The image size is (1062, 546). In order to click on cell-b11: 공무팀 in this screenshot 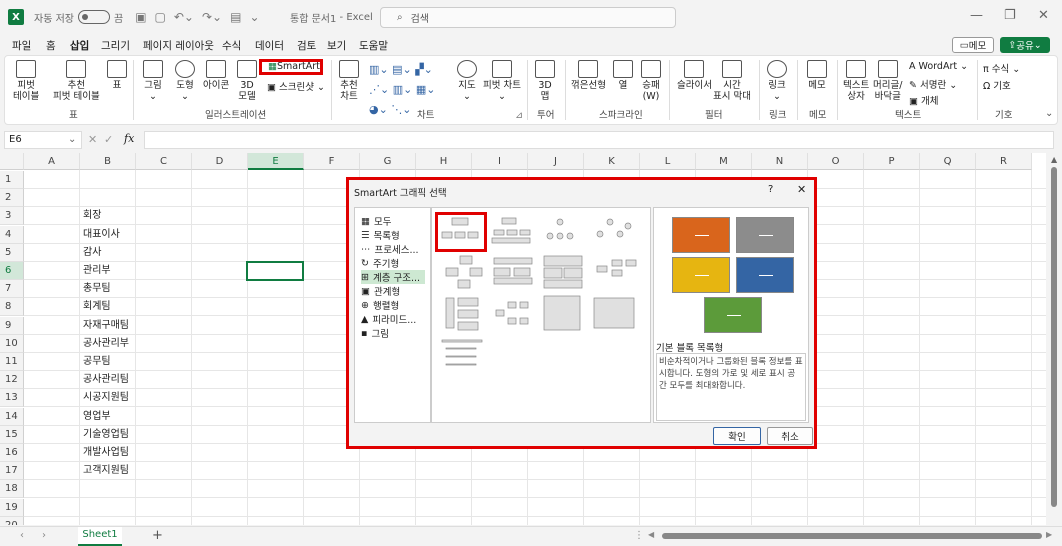, I will do `click(95, 362)`.